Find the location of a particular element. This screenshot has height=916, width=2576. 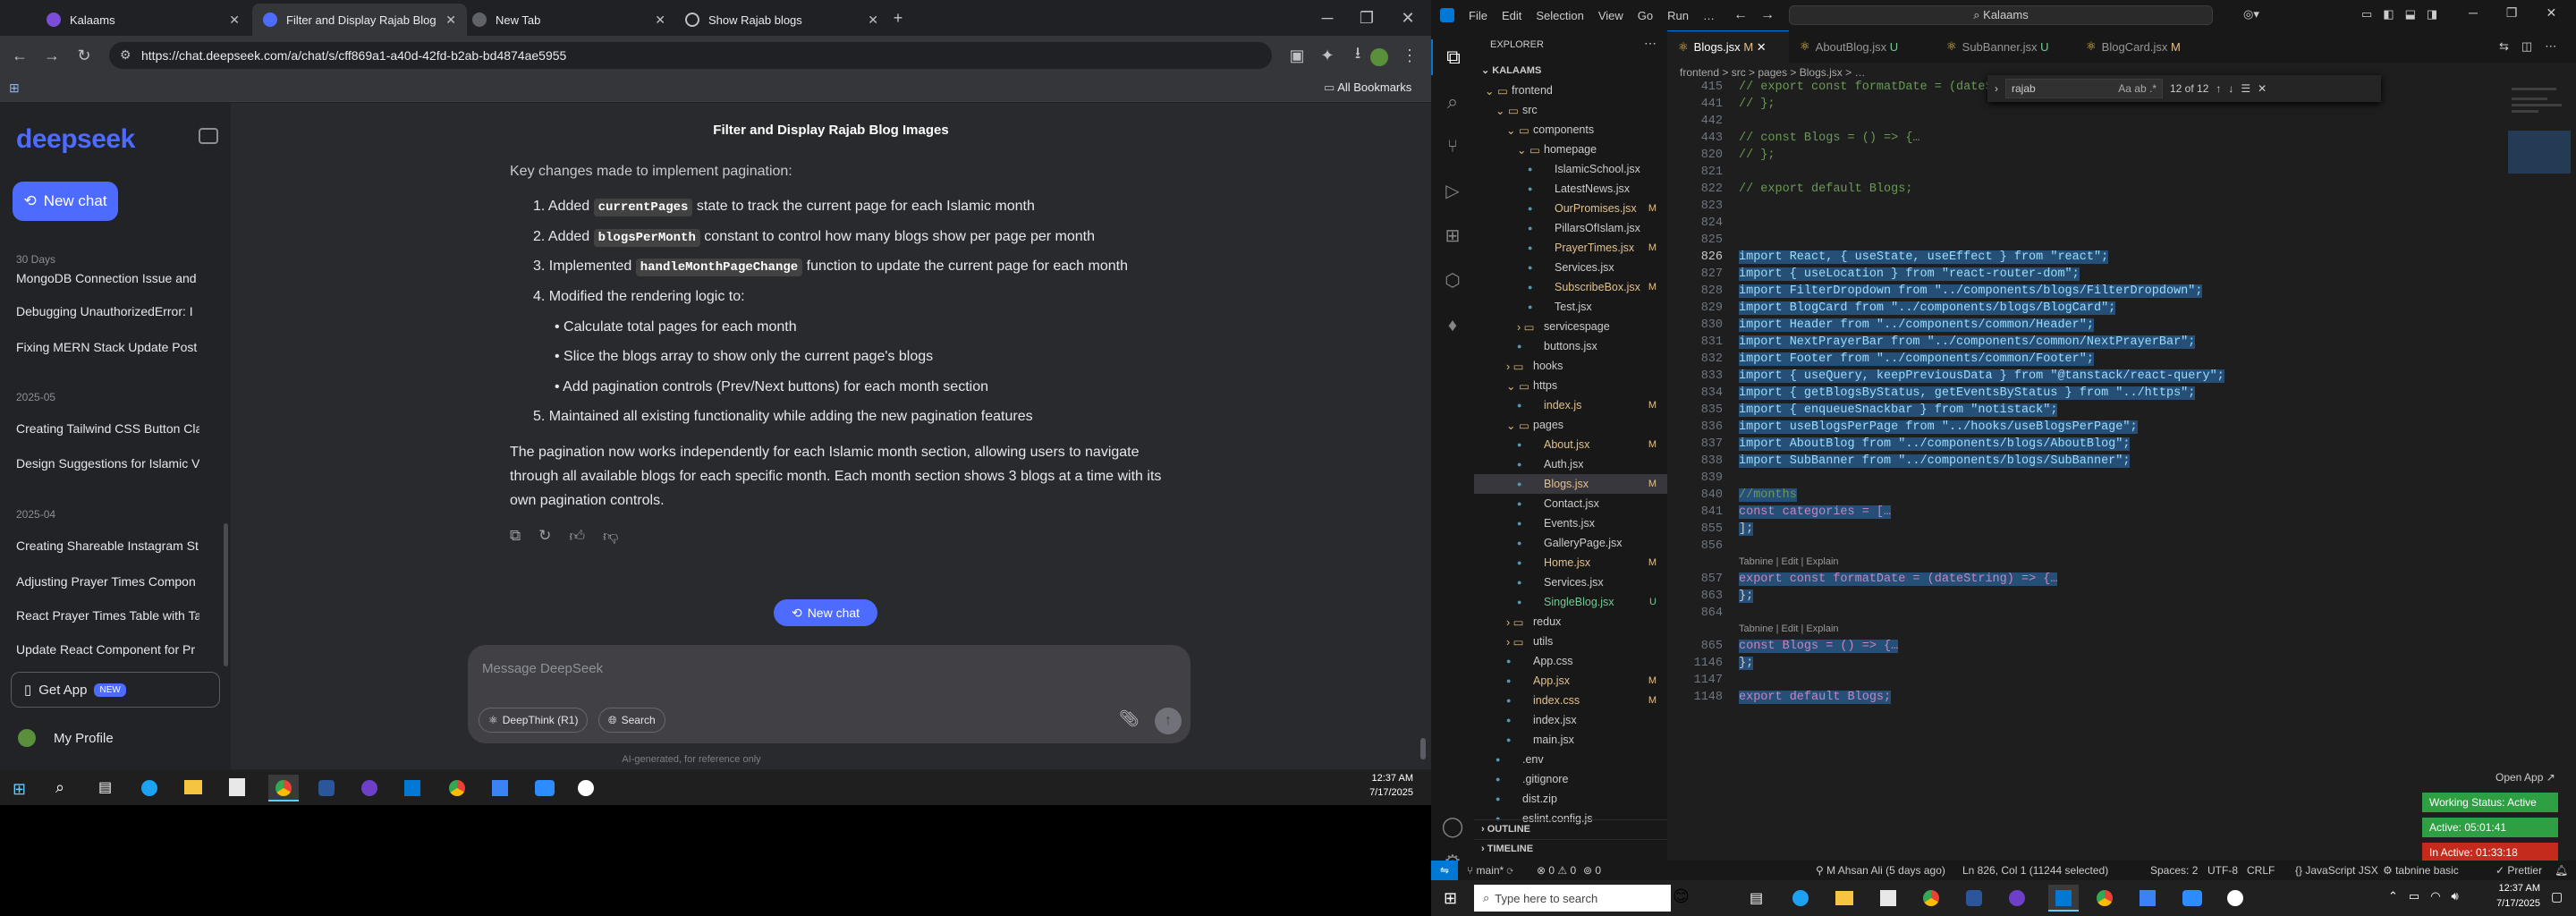

previous-match-icon: ↑ is located at coordinates (2218, 88).